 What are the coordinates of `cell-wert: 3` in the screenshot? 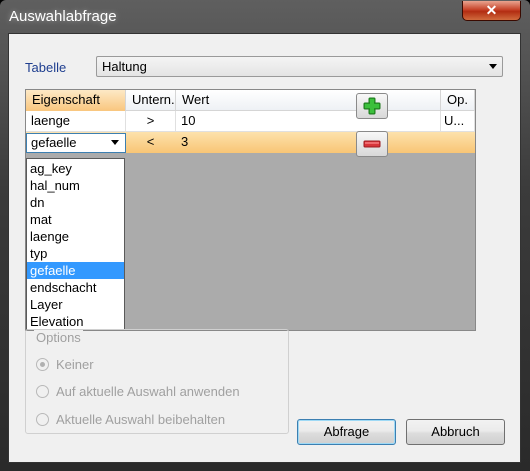 It's located at (308, 142).